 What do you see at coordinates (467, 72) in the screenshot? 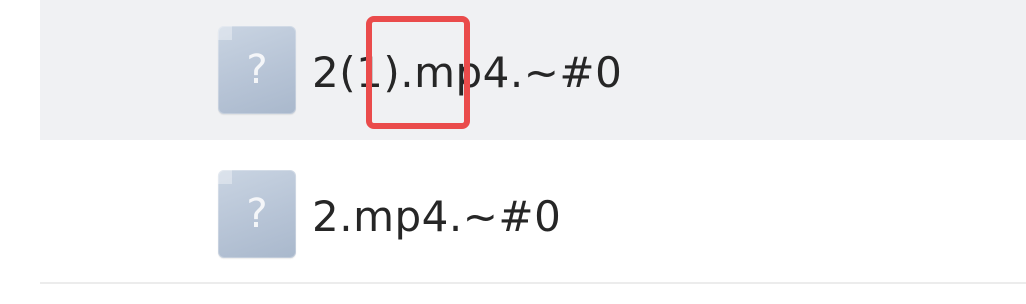
I see `file-name-label: 2(1).mp4.~#0` at bounding box center [467, 72].